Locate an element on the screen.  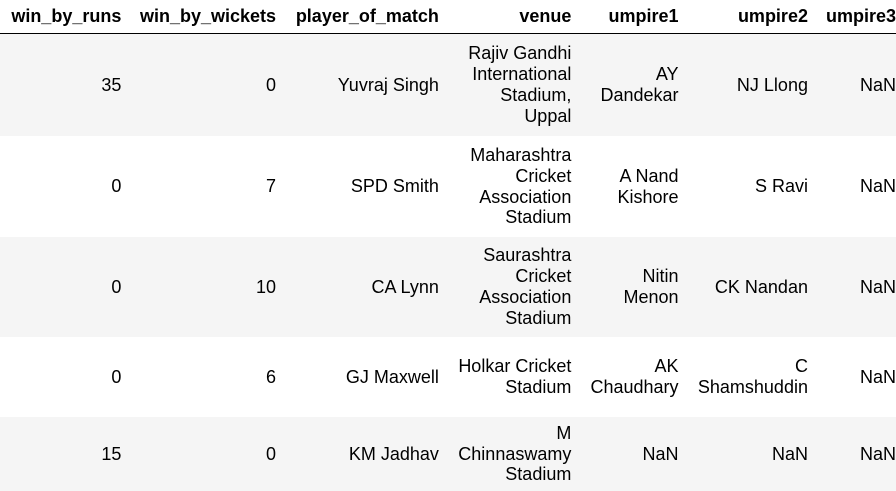
cell-venue: M Chinnaswamy Stadium is located at coordinates (505, 454).